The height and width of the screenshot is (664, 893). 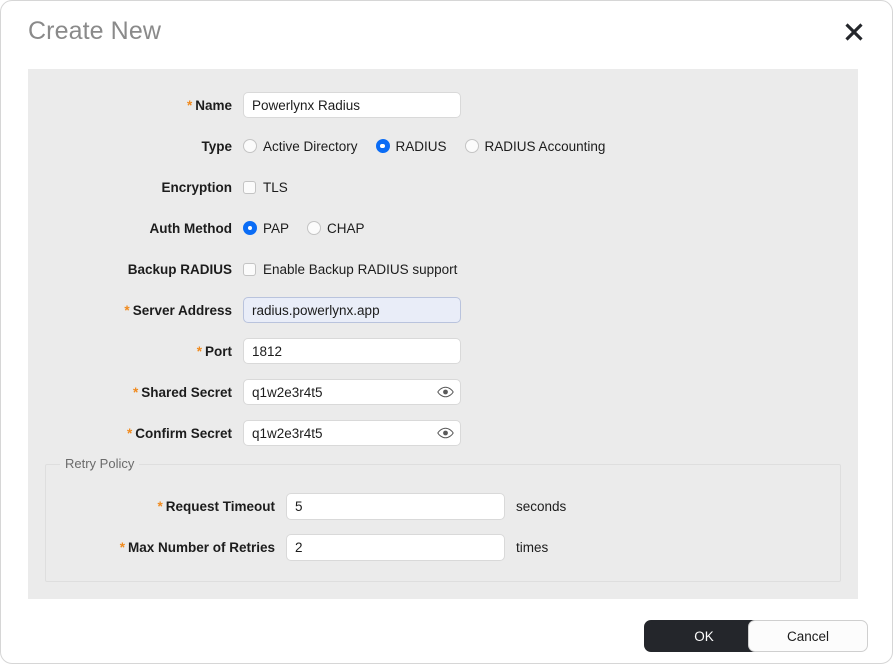 I want to click on label-request-timeout: * Request Timeout, so click(x=216, y=506).